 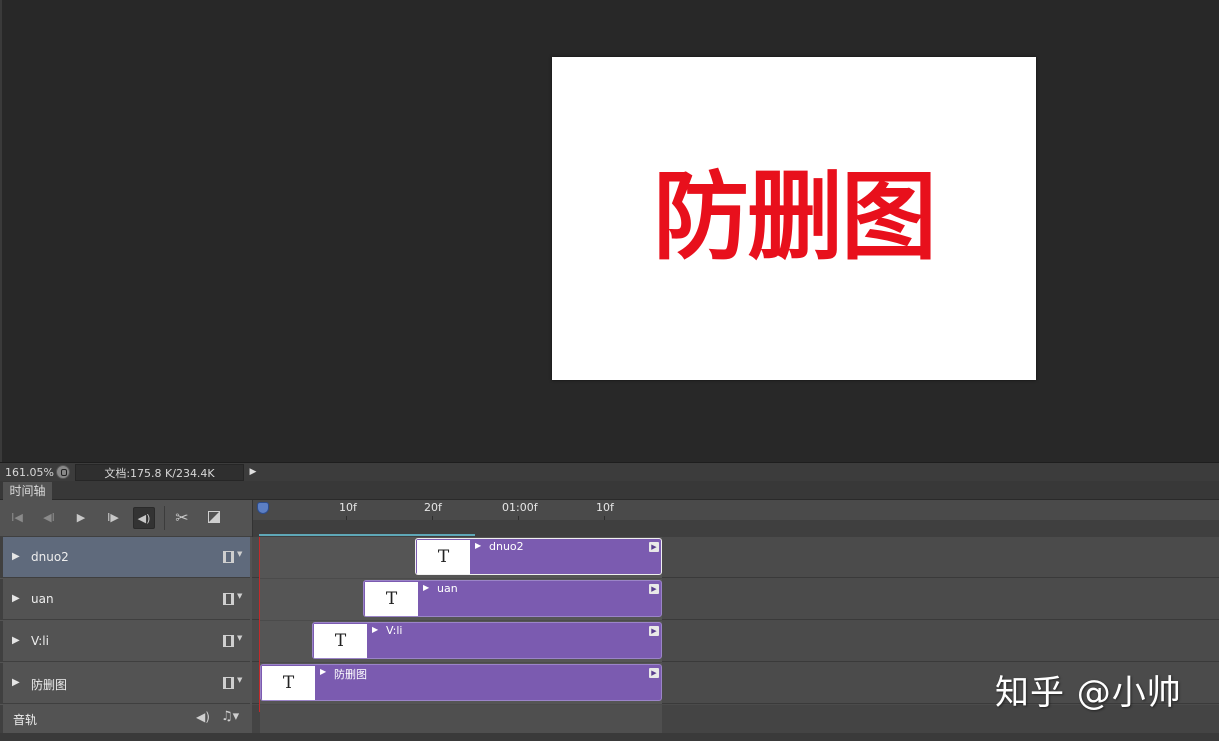 What do you see at coordinates (126, 518) in the screenshot?
I see `playback-controls: I◀ ◀I ▶ I▶ ◀) ✂` at bounding box center [126, 518].